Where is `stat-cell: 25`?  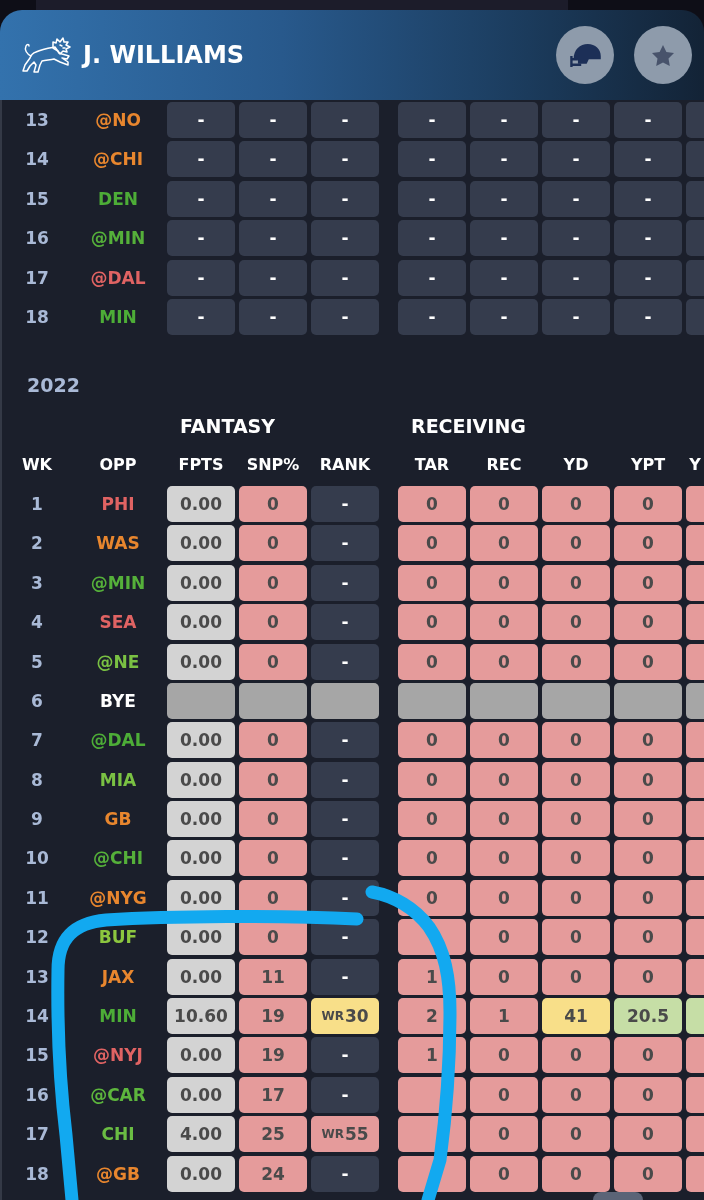
stat-cell: 25 is located at coordinates (273, 1134).